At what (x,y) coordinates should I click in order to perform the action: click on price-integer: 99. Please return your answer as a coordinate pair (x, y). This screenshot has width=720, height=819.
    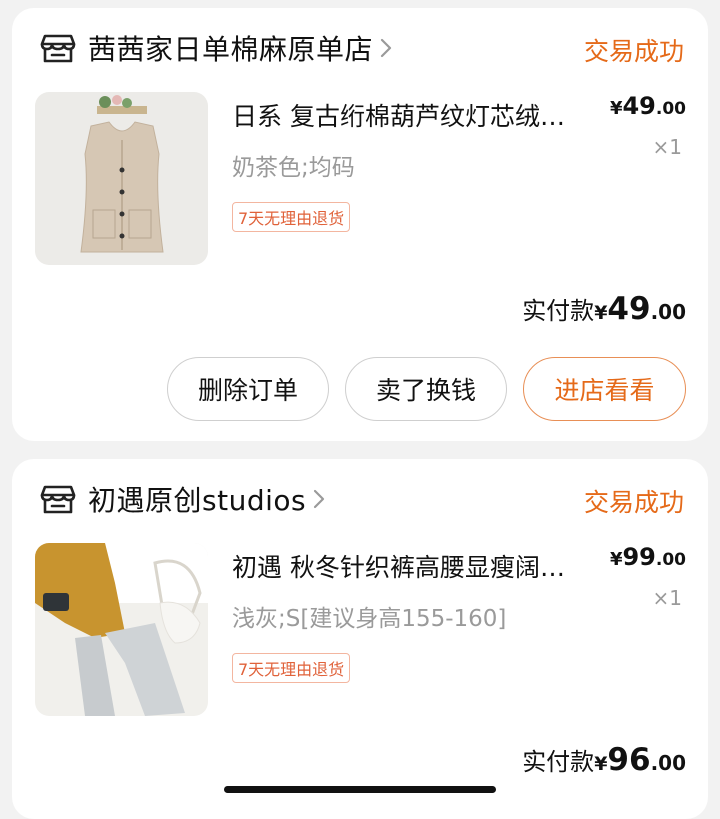
    Looking at the image, I should click on (639, 557).